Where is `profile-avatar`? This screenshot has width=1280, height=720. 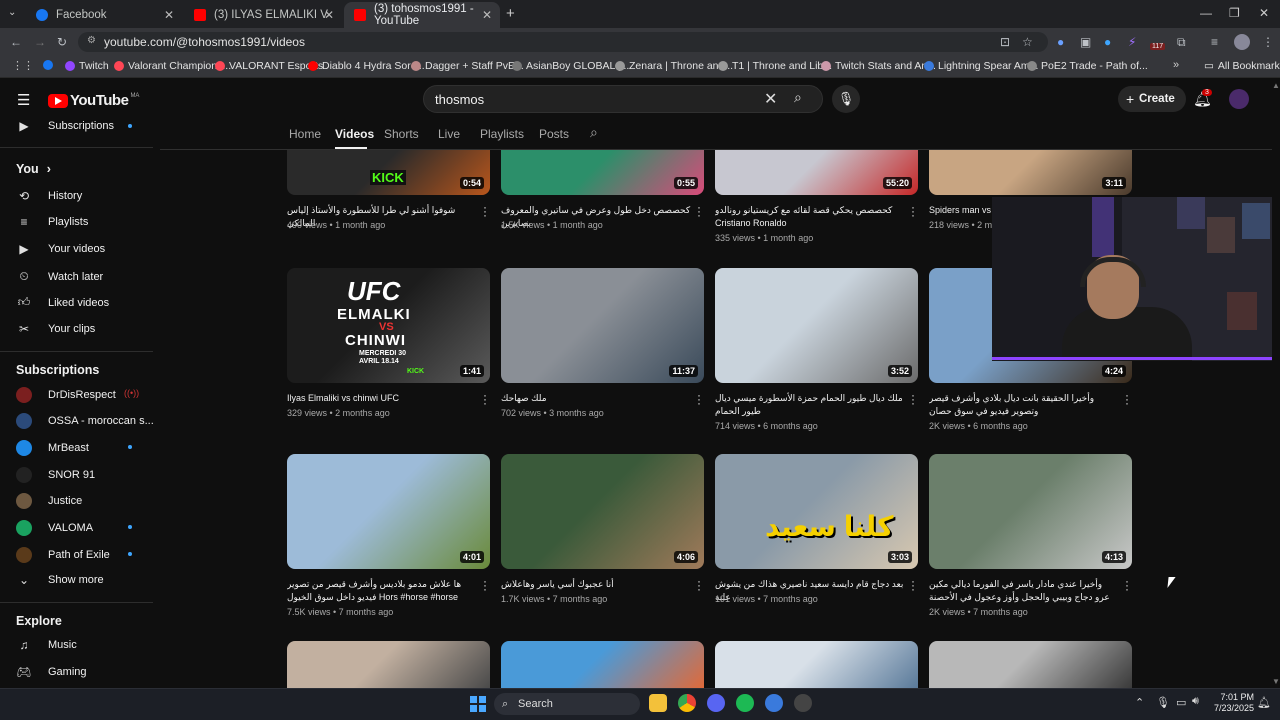 profile-avatar is located at coordinates (1242, 42).